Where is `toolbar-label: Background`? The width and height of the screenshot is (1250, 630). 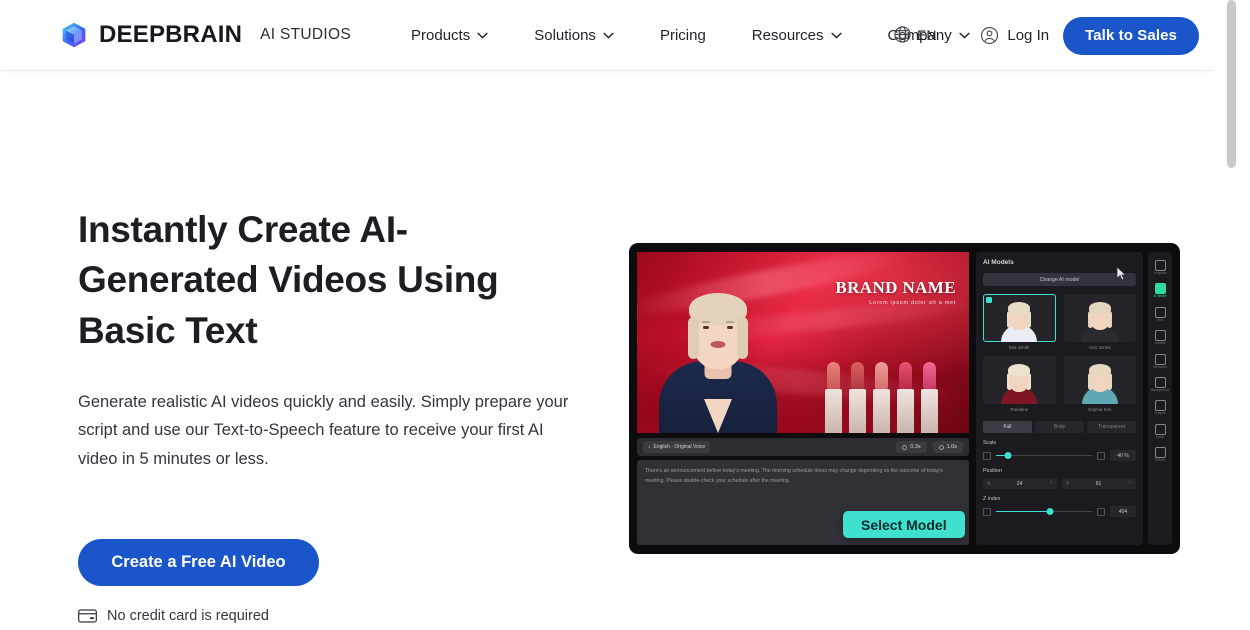
toolbar-label: Background is located at coordinates (1160, 390).